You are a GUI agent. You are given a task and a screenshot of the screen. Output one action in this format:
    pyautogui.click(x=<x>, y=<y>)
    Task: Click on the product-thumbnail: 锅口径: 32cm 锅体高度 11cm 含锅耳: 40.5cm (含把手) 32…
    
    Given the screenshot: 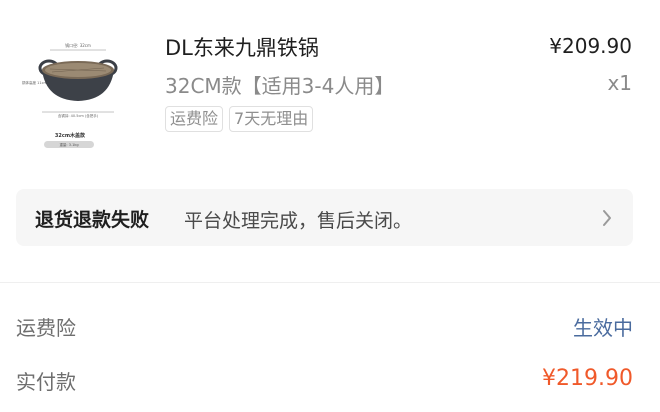 What is the action you would take?
    pyautogui.click(x=78, y=93)
    